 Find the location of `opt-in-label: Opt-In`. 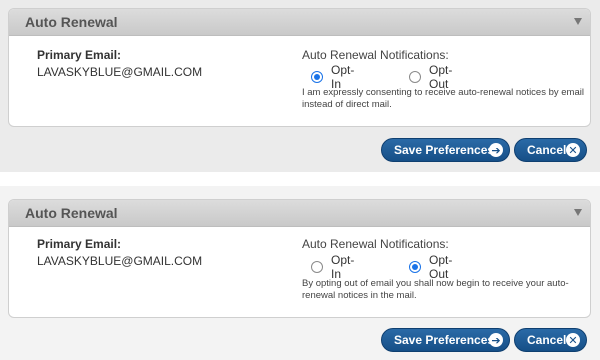

opt-in-label: Opt-In is located at coordinates (343, 267).